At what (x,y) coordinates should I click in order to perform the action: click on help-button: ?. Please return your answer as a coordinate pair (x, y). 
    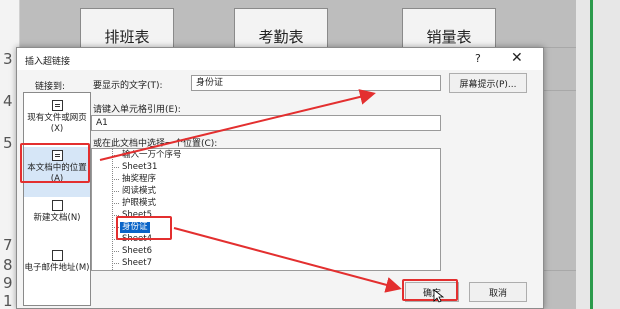
    Looking at the image, I should click on (478, 58).